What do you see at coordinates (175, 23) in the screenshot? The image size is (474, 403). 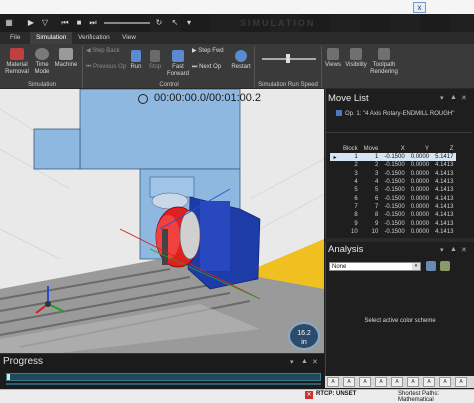 I see `pointer-icon: ↖` at bounding box center [175, 23].